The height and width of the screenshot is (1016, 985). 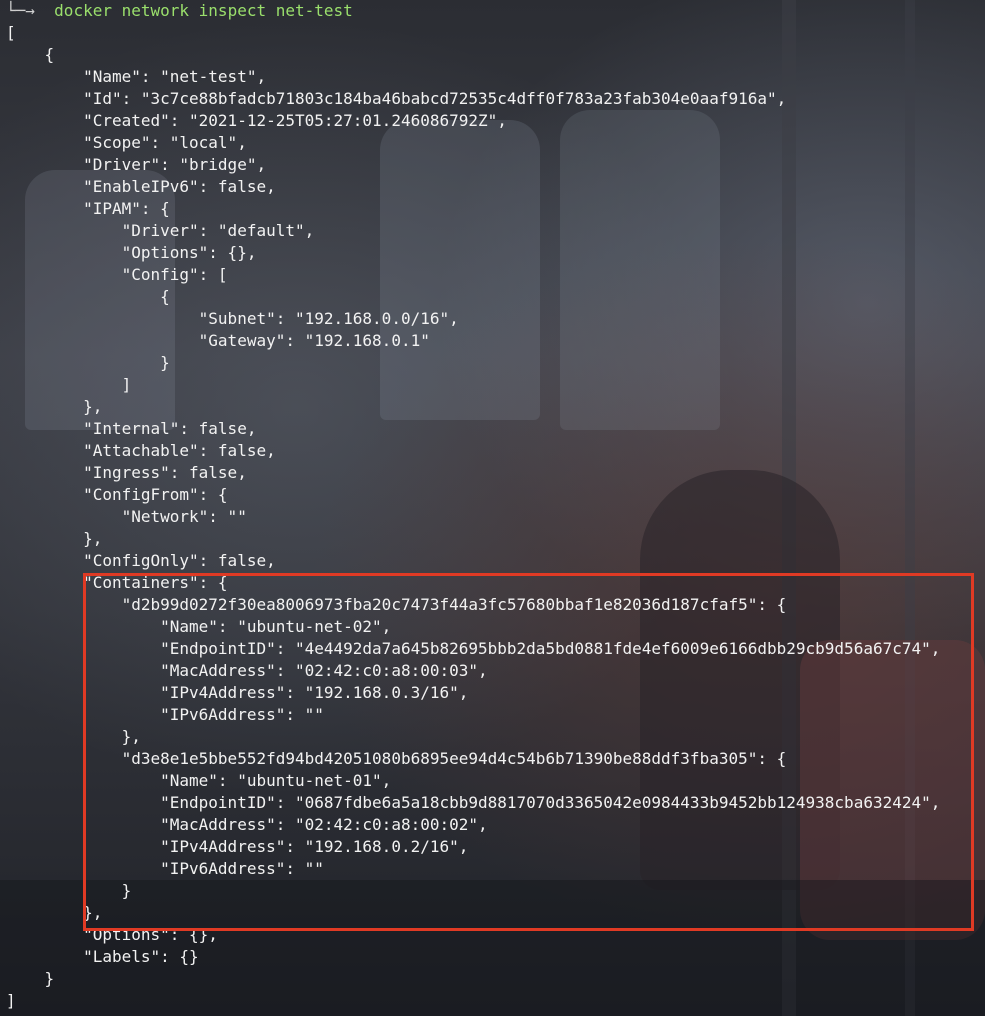 I want to click on output-line: "IPv4Address": "192.168.0.2/16",, so click(x=237, y=846).